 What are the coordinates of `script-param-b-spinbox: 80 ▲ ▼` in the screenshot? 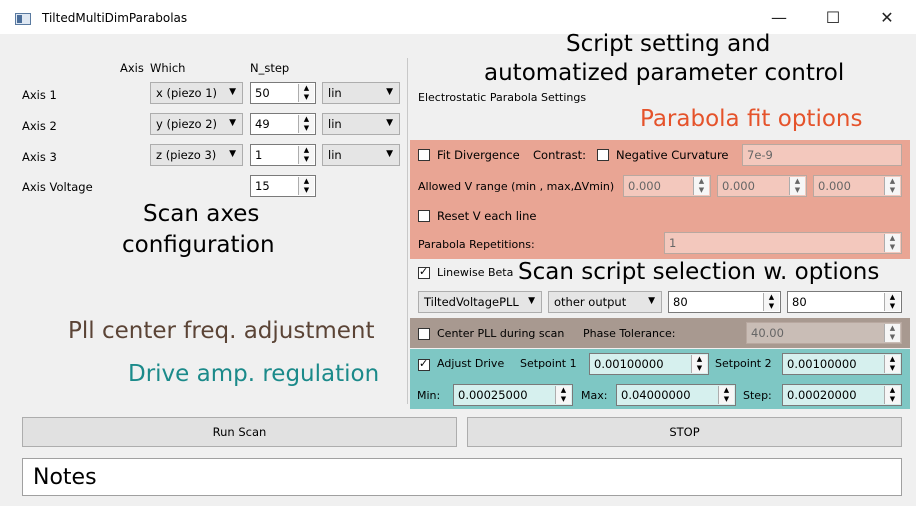 It's located at (844, 302).